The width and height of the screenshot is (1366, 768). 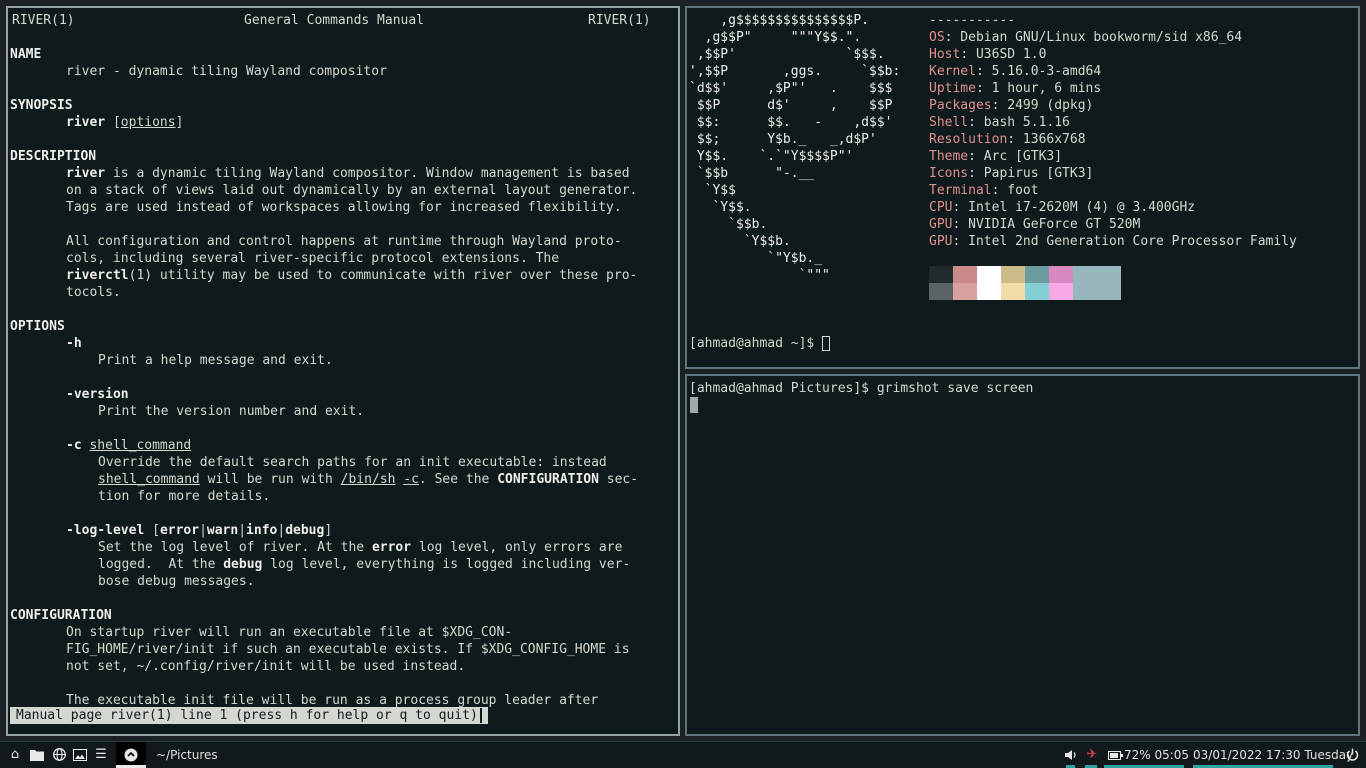 I want to click on system-info-value: : Intel i7-2620M (4) @ 3.400GHz, so click(x=1074, y=207).